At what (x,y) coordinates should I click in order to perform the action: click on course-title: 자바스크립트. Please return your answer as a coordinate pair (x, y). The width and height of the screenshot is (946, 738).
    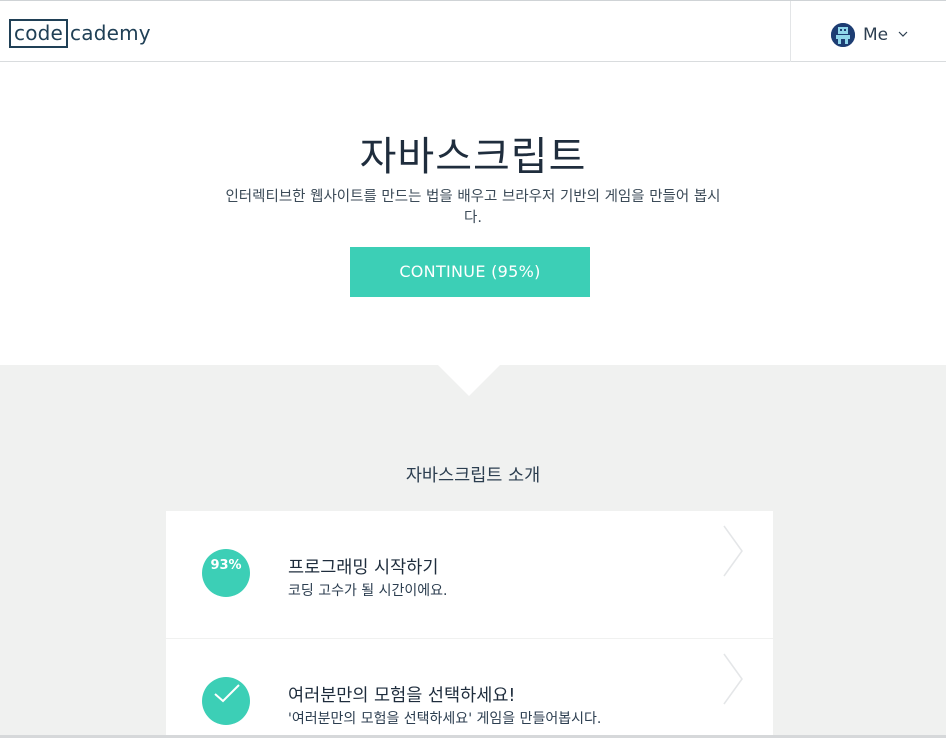
    Looking at the image, I should click on (473, 157).